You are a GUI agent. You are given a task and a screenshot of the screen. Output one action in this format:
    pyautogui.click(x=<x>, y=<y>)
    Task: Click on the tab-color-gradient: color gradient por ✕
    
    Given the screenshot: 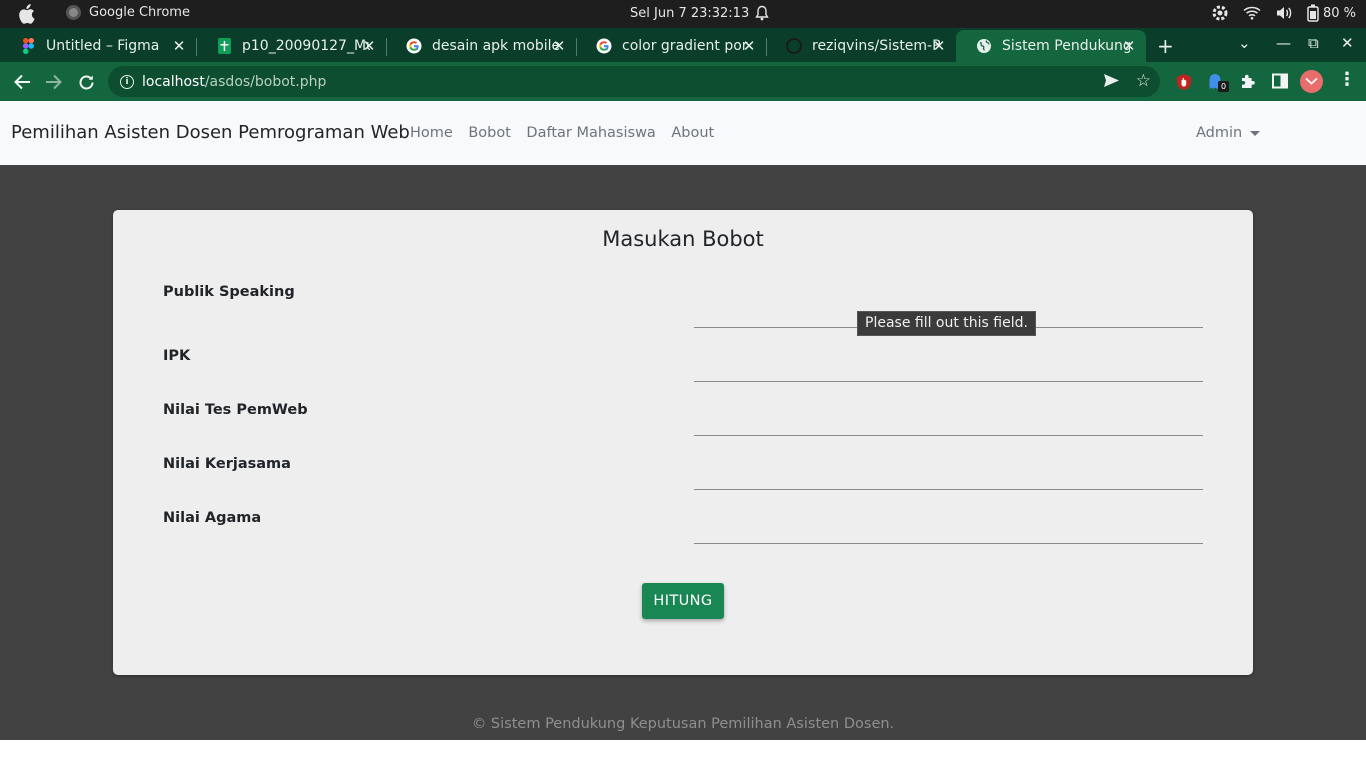 What is the action you would take?
    pyautogui.click(x=671, y=46)
    